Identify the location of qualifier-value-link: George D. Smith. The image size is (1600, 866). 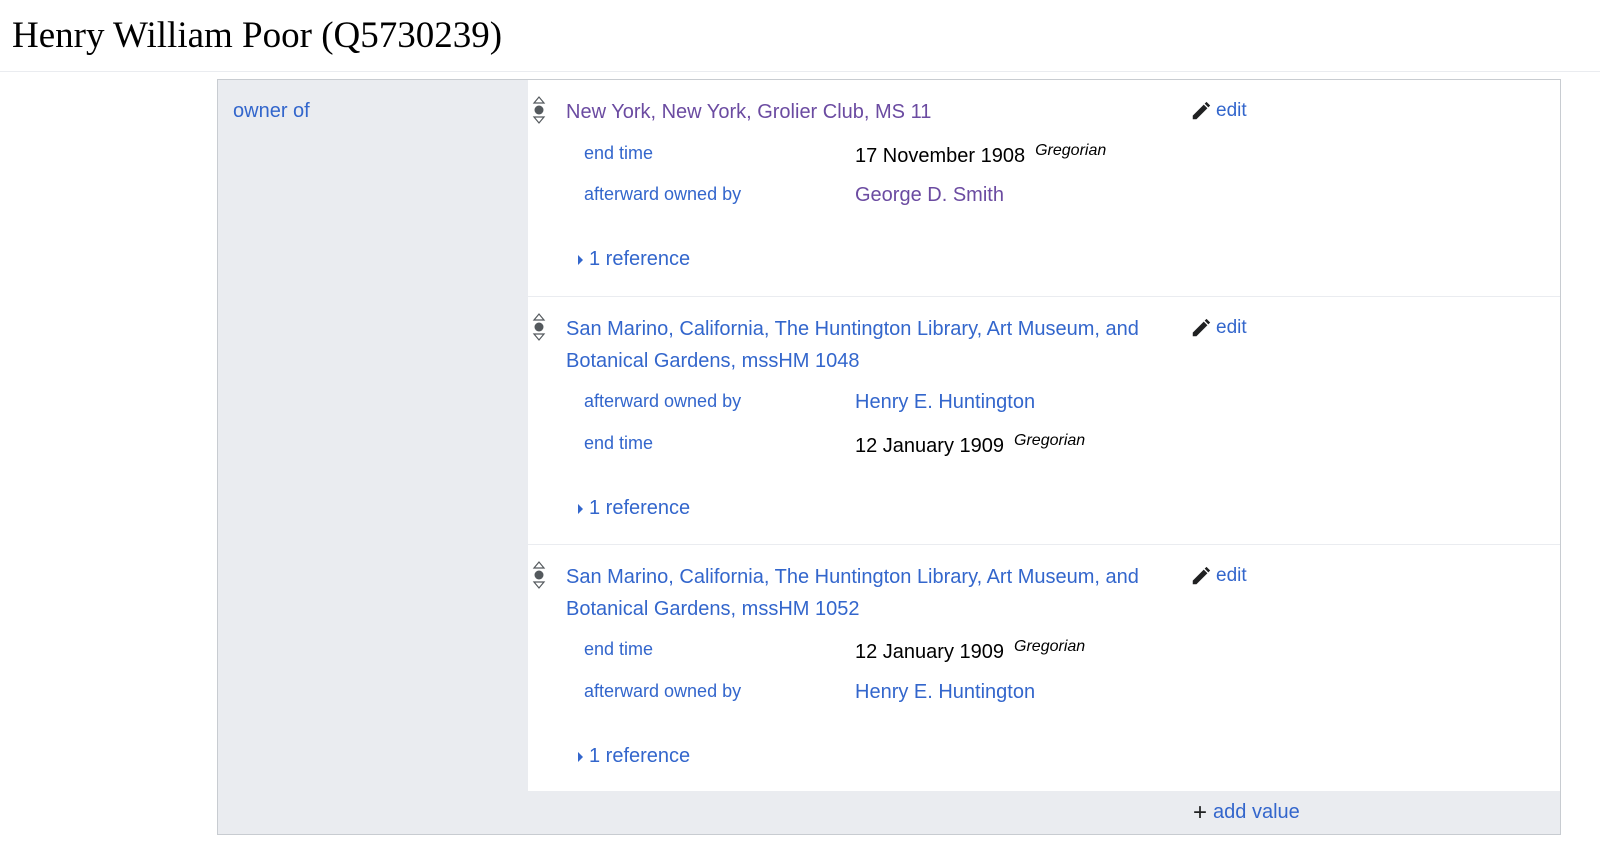
(929, 195).